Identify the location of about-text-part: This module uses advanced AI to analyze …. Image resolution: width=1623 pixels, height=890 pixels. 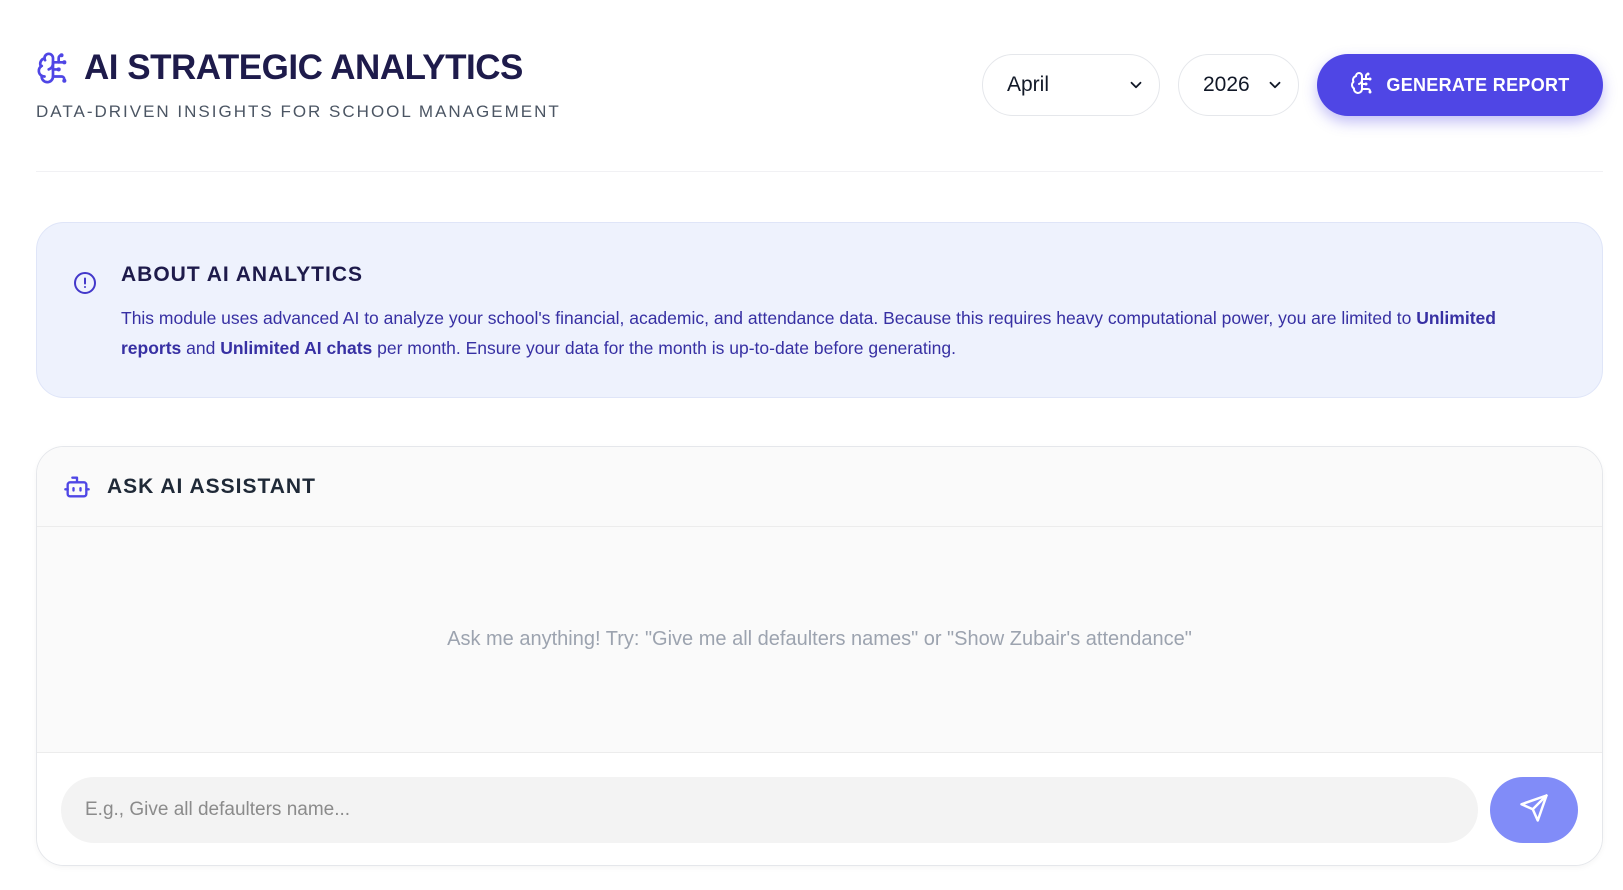
(769, 318).